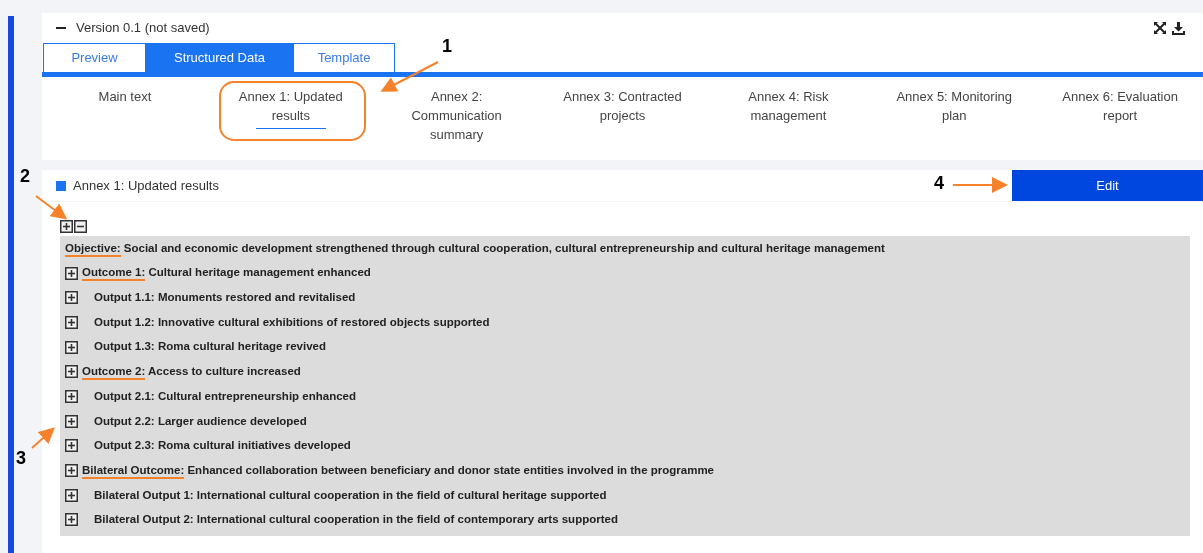 The height and width of the screenshot is (553, 1203). Describe the element at coordinates (1107, 185) in the screenshot. I see `edit-button: Edit` at that location.